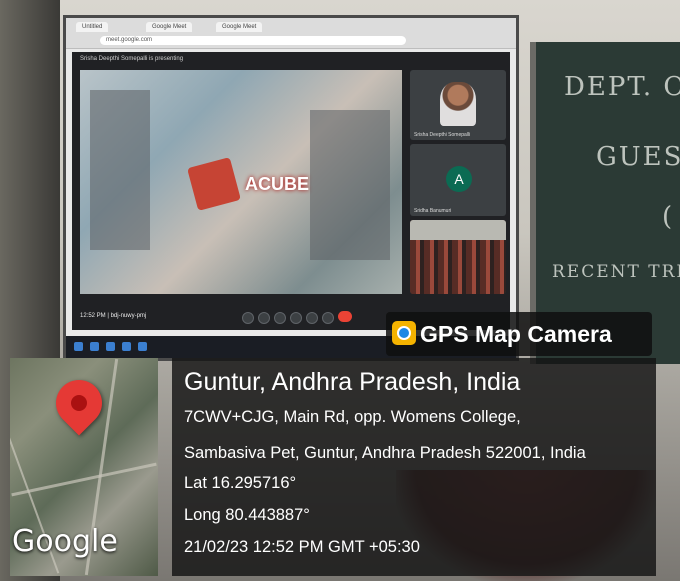 Image resolution: width=680 pixels, height=581 pixels. I want to click on mic-icon, so click(248, 318).